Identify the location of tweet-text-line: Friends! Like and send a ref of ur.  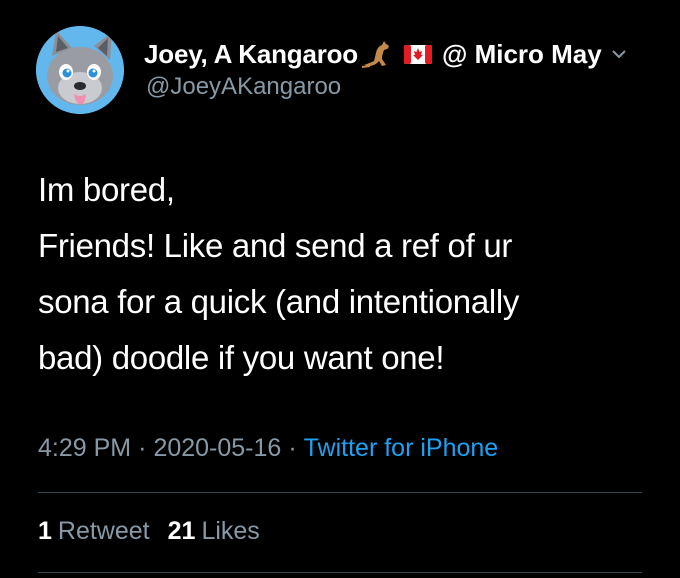
(275, 245).